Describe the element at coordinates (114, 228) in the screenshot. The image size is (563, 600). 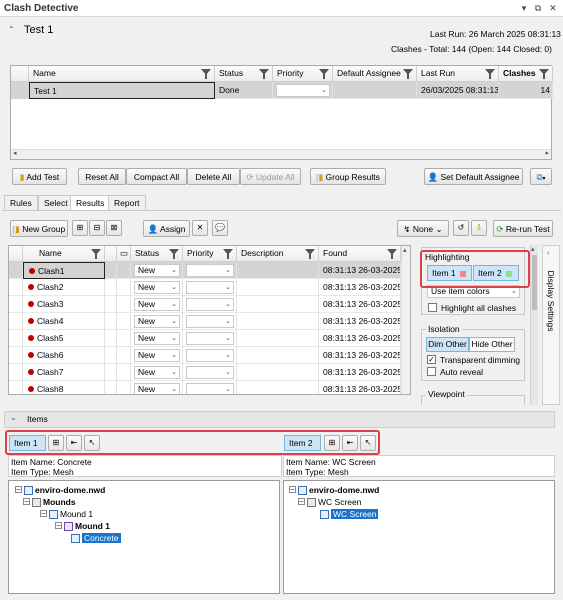
I see `remove-from-group-button: ⊠` at that location.